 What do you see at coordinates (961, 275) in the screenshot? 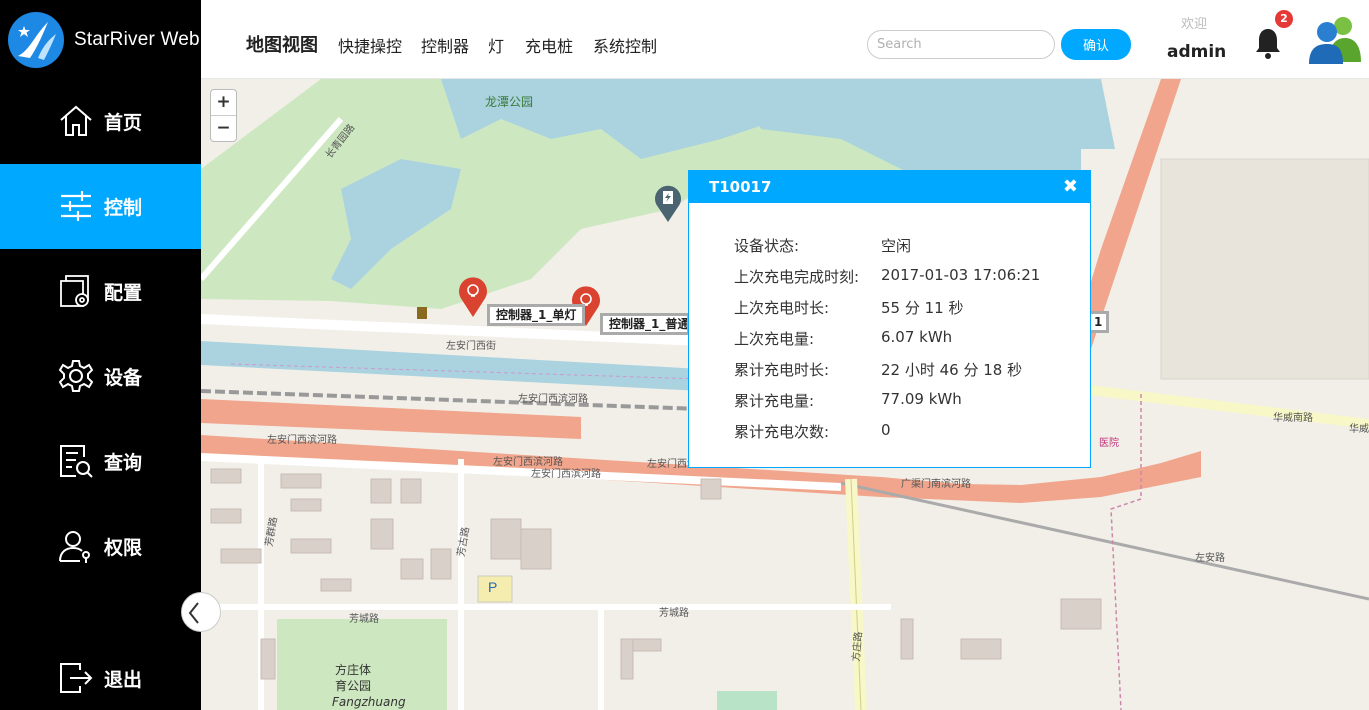
I see `info-value: 2017-01-03 17:06:21` at bounding box center [961, 275].